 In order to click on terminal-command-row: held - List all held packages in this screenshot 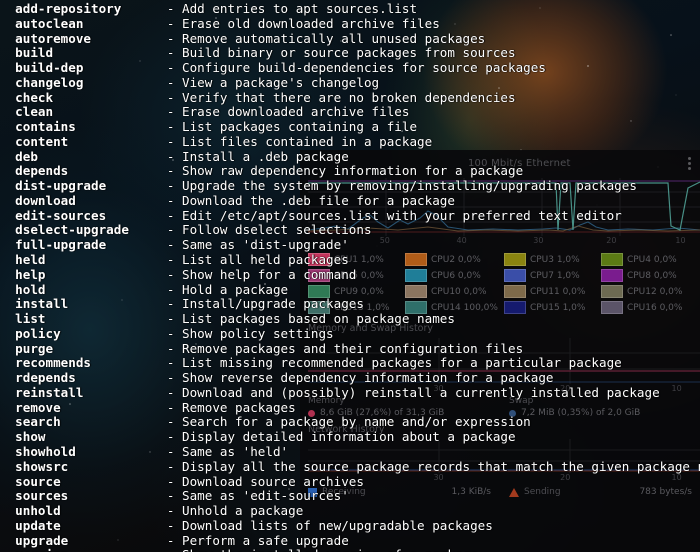, I will do `click(350, 260)`.